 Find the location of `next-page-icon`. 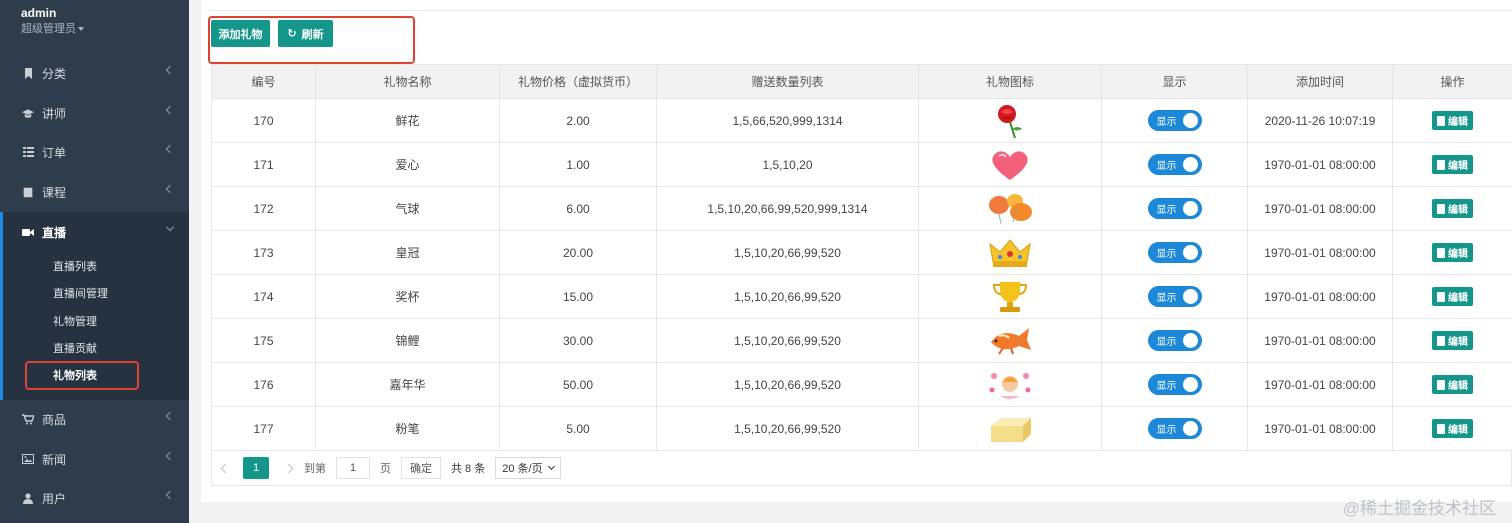

next-page-icon is located at coordinates (288, 468).